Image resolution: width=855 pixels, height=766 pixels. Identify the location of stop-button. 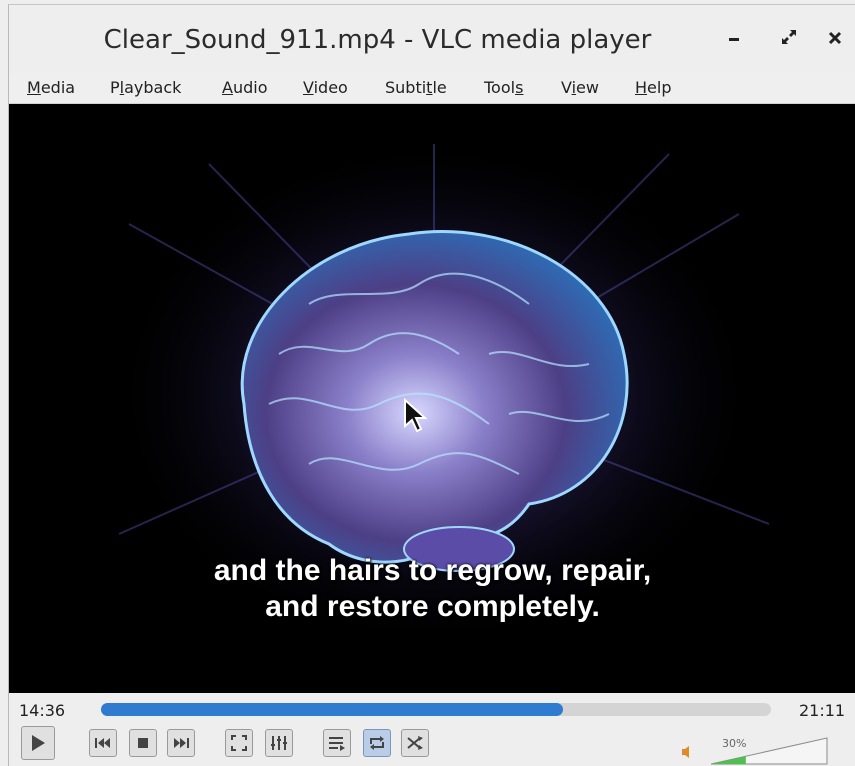
(143, 743).